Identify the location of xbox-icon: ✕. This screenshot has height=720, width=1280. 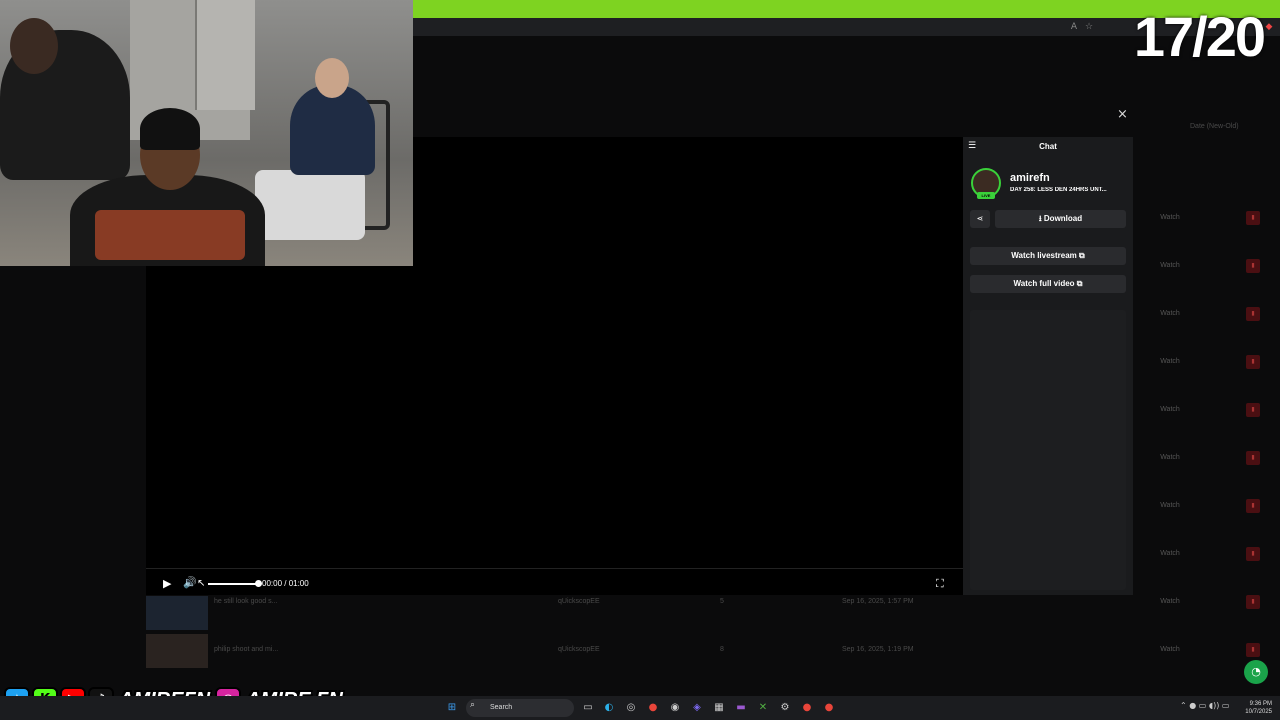
(763, 708).